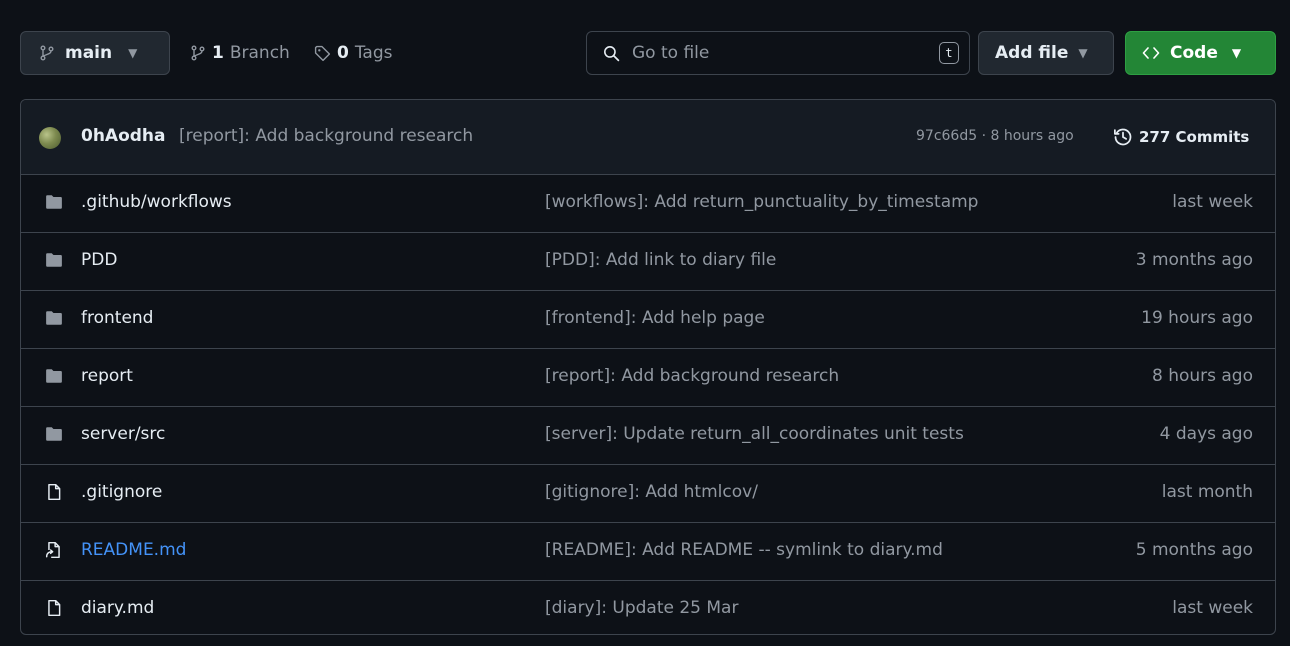 The height and width of the screenshot is (646, 1290). I want to click on file-name: diary.md, so click(117, 608).